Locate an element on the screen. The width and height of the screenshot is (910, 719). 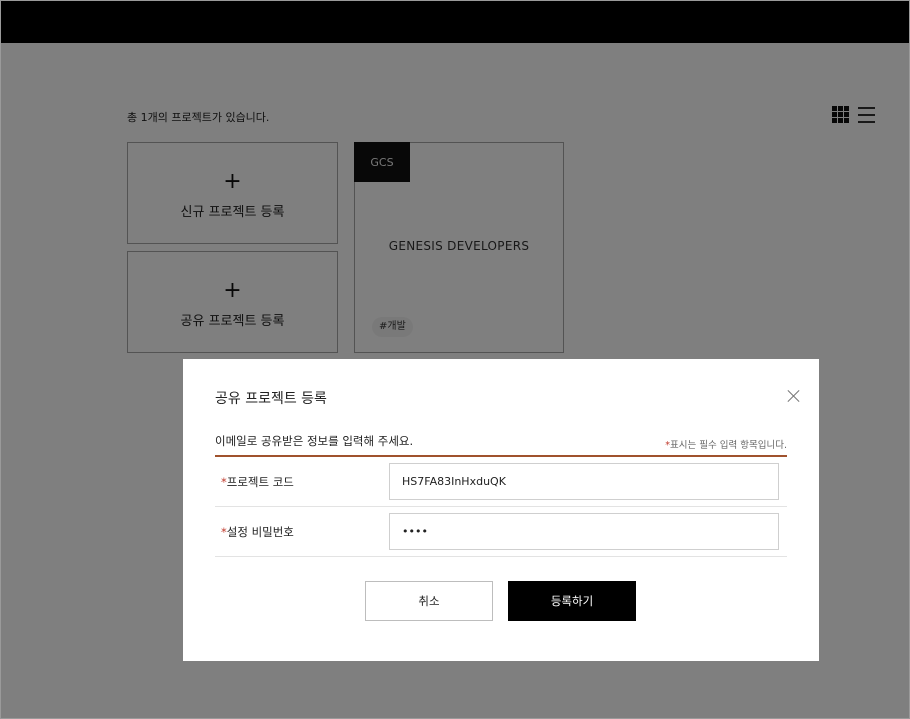
project-code-label: *프로젝트 코드 is located at coordinates (257, 482).